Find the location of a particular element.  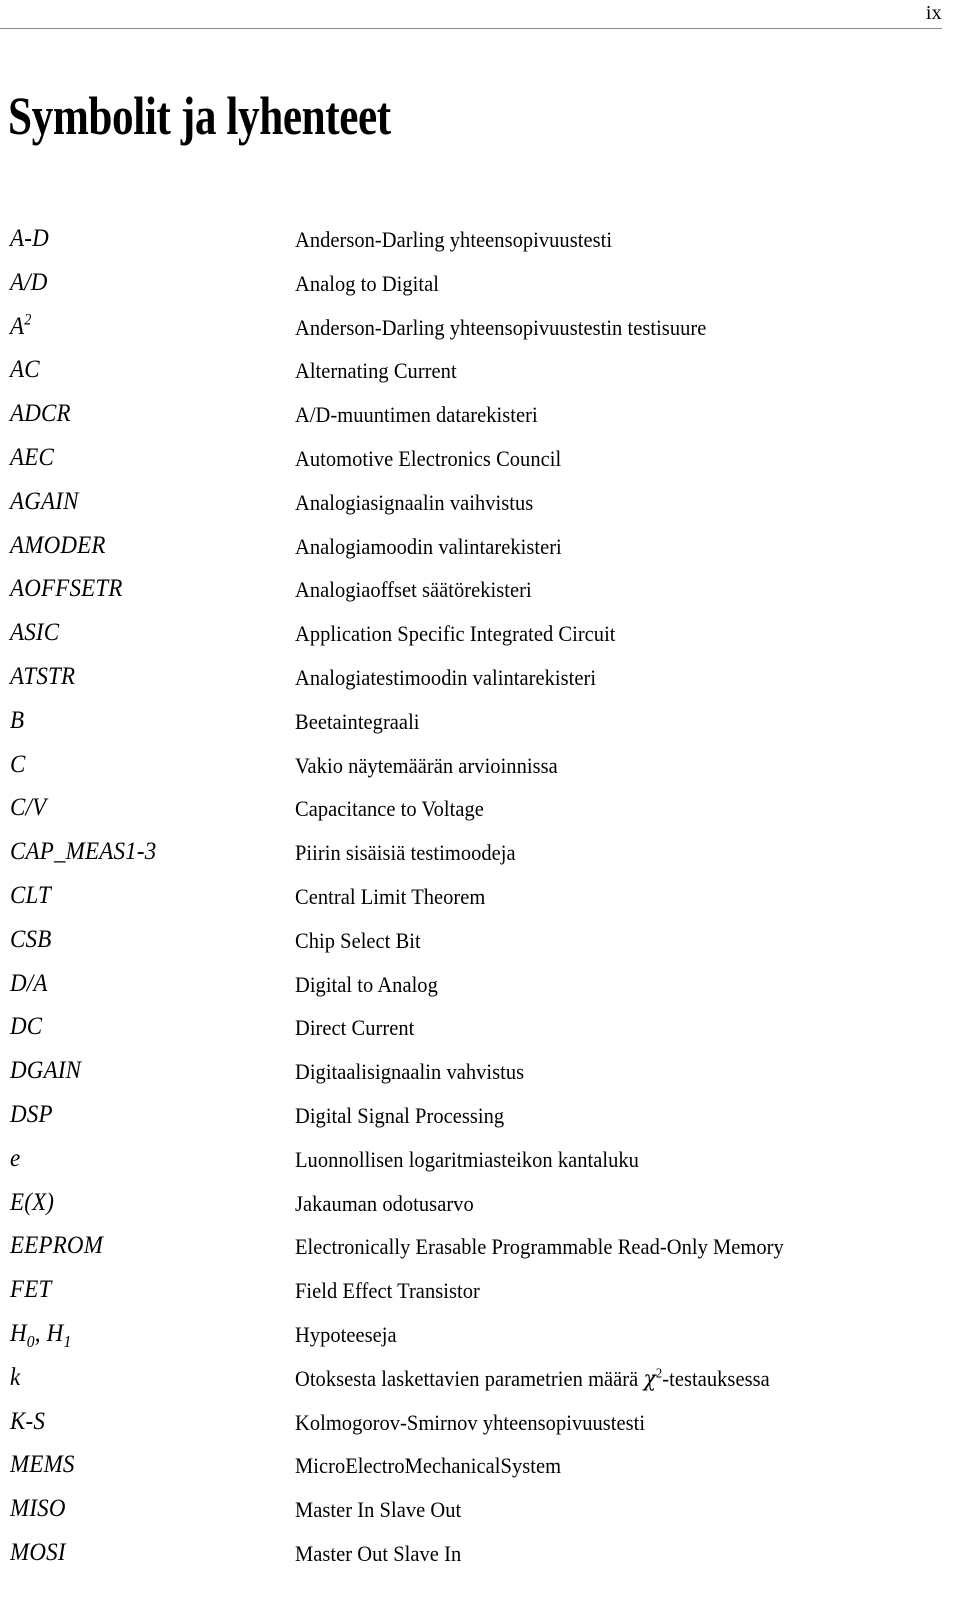

glossary-definition: Kolmogorov-Smirnov yhteensopivuustesti is located at coordinates (470, 1422).